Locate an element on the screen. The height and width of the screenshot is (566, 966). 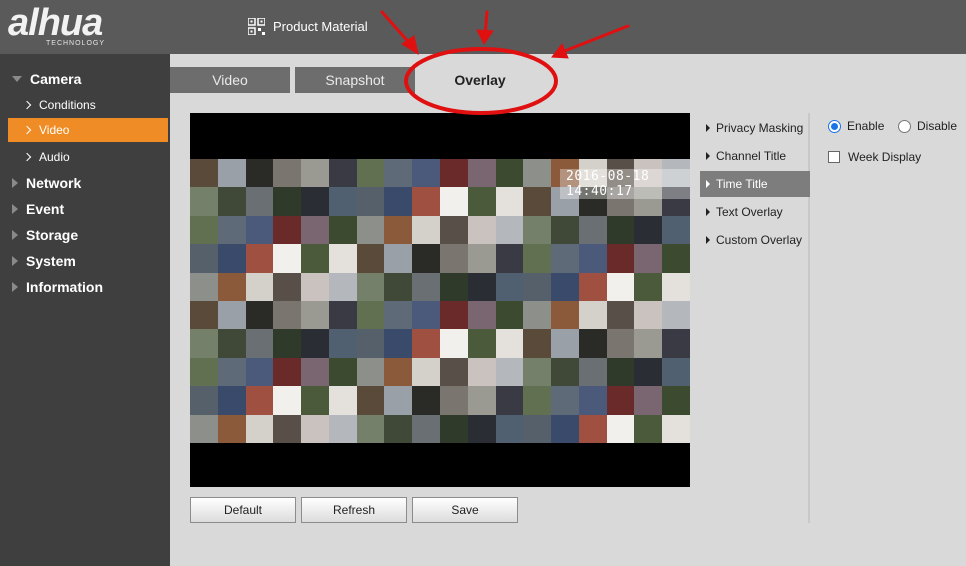
logo-wordmark: alhua is located at coordinates (55, 23).